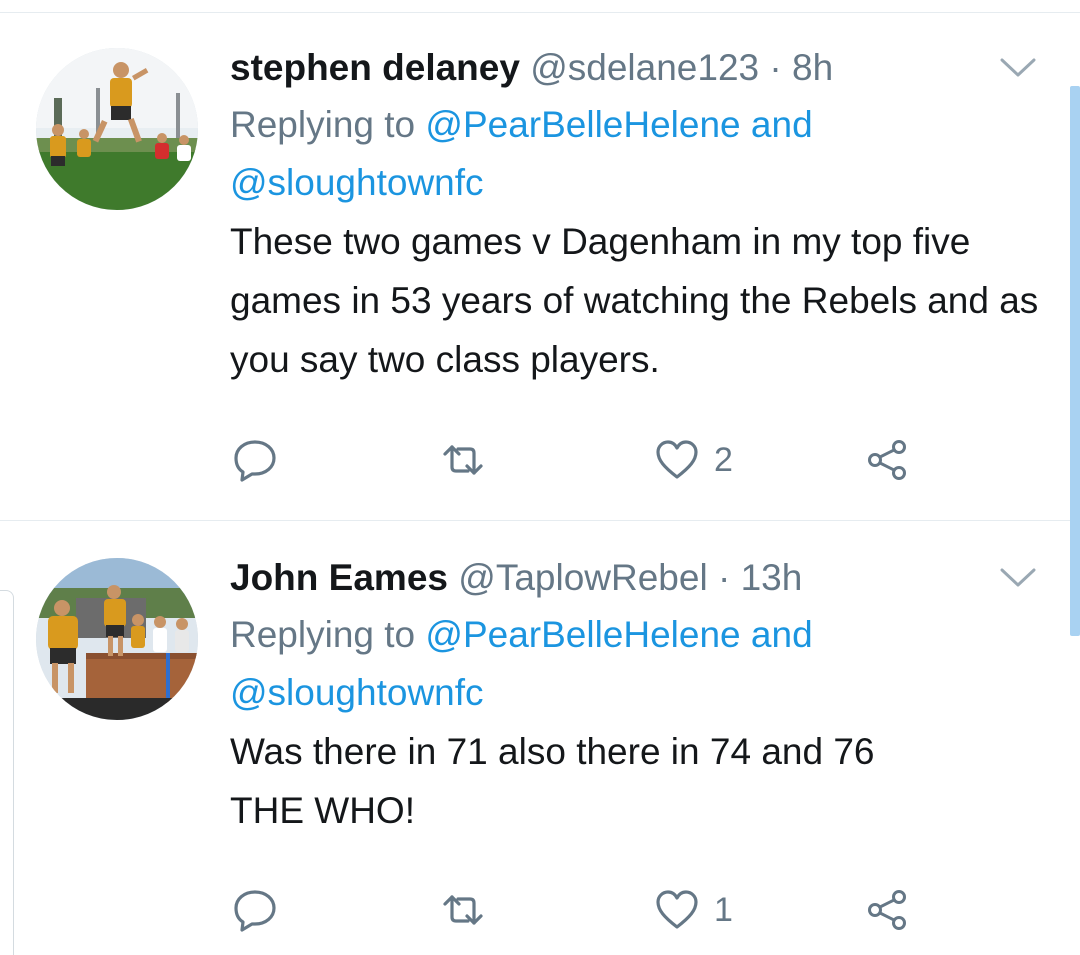  I want to click on display-name: John Eames, so click(339, 577).